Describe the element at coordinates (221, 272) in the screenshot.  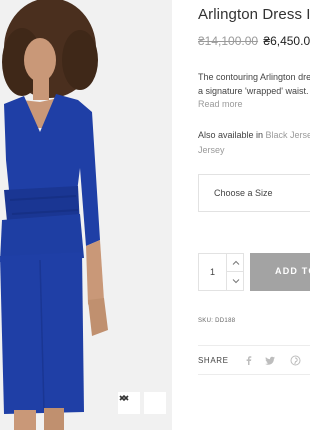
I see `quantity-stepper: 1` at that location.